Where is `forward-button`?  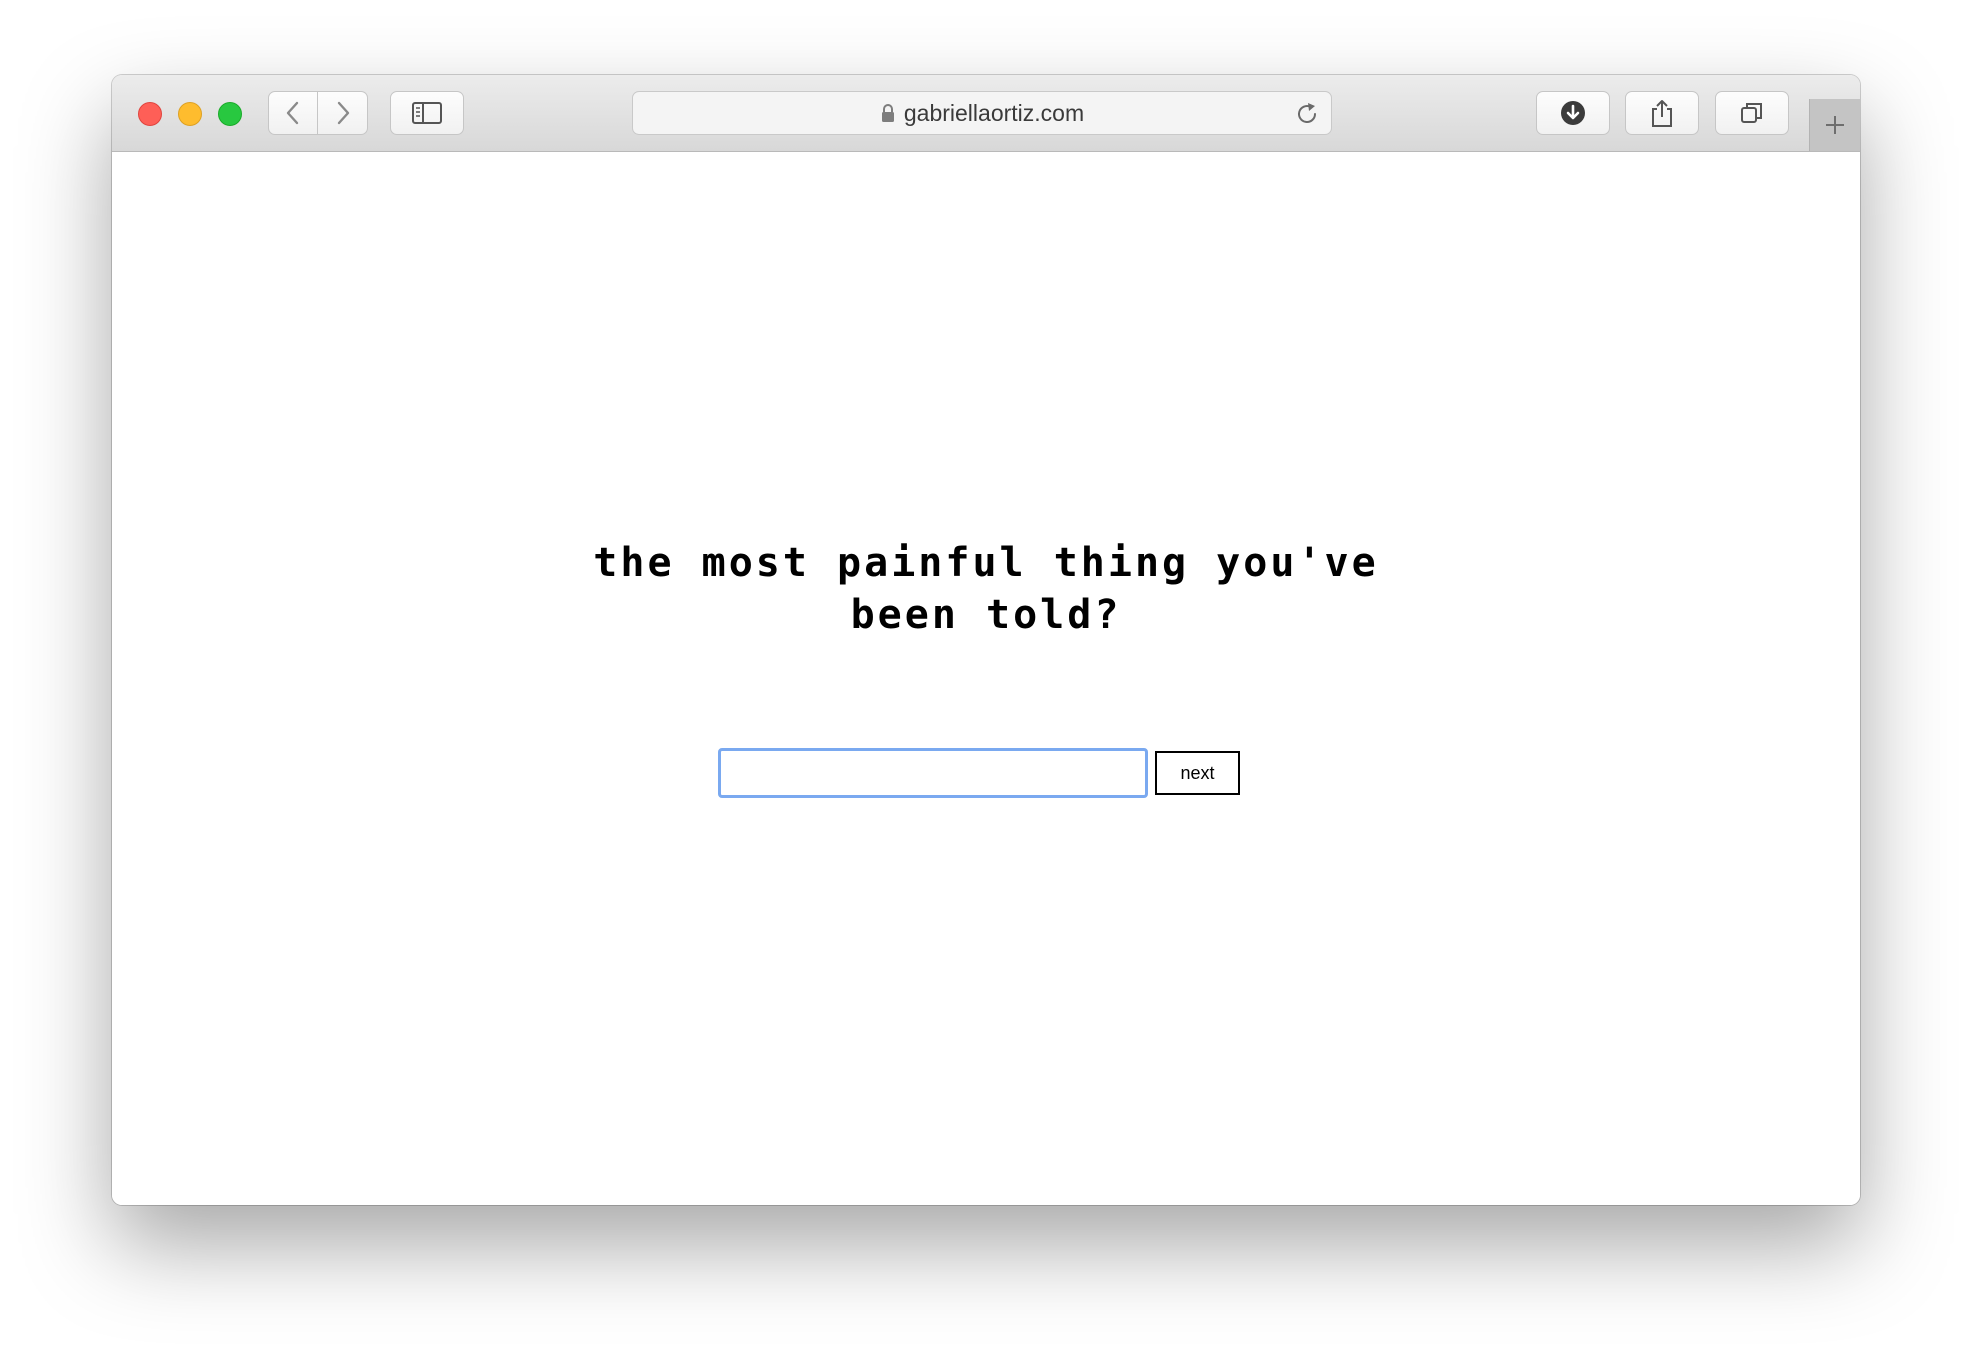 forward-button is located at coordinates (343, 113).